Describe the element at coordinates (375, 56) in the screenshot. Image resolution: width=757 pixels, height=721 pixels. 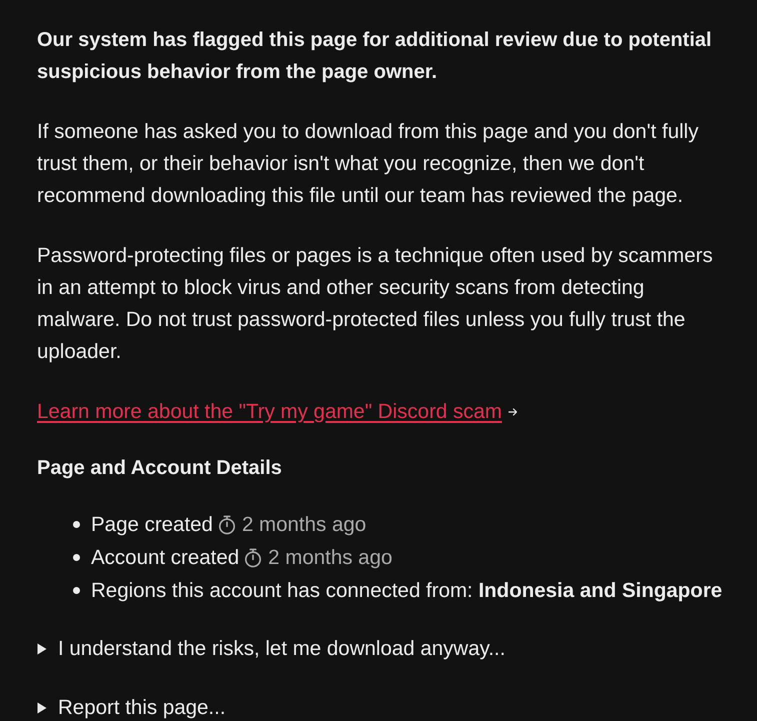
I see `notice-paragraph: Our system has flagged this page for additional review due to potential suspicious behavior from the page owner.` at that location.